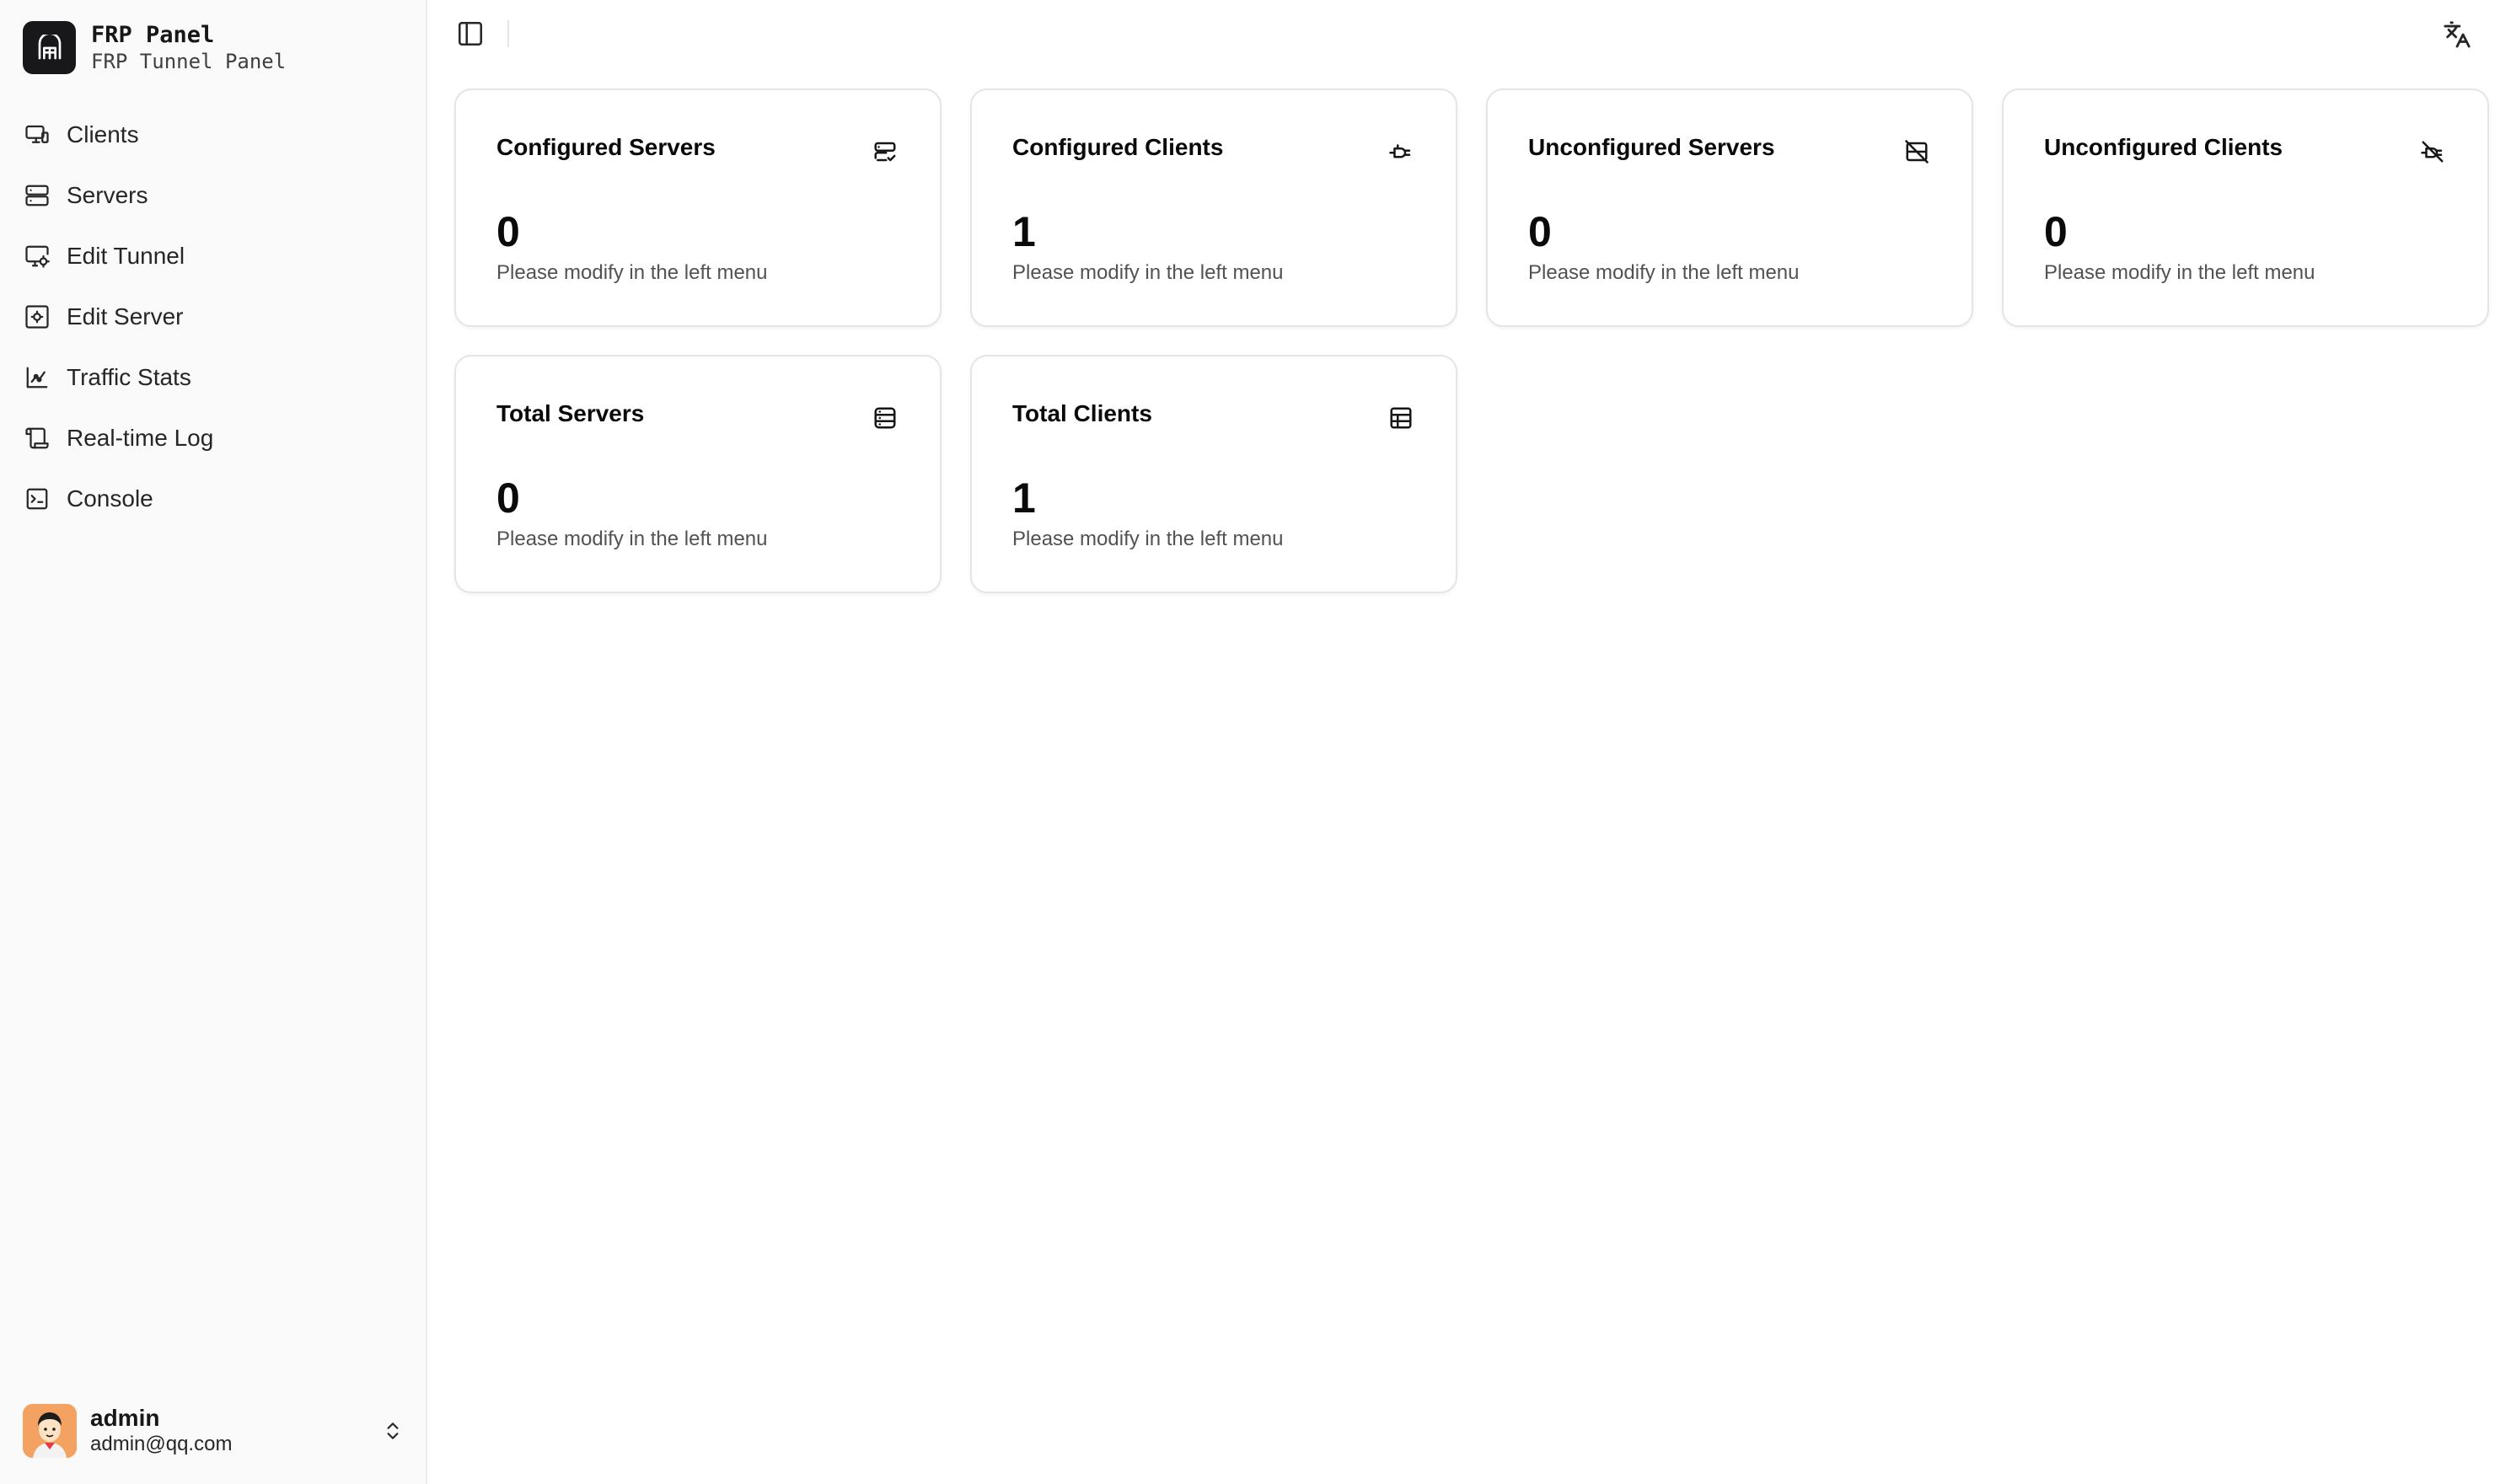 The height and width of the screenshot is (1484, 2511). Describe the element at coordinates (212, 195) in the screenshot. I see `sidebar-item-servers: Servers` at that location.